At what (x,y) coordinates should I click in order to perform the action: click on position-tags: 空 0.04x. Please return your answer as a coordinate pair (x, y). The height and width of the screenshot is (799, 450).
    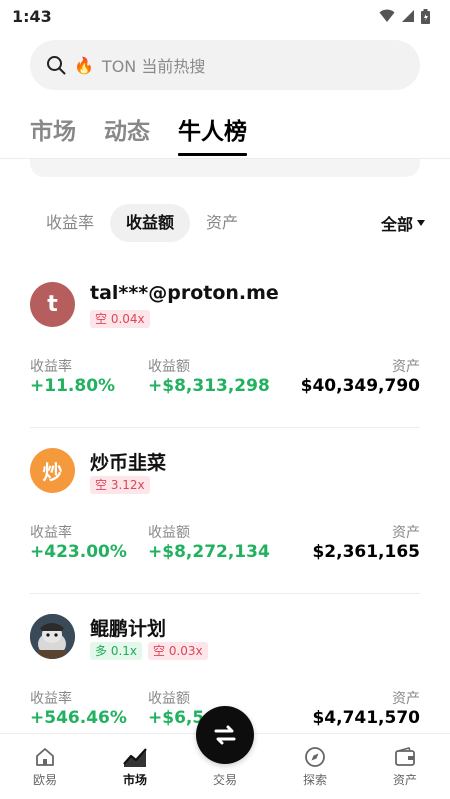
    Looking at the image, I should click on (120, 319).